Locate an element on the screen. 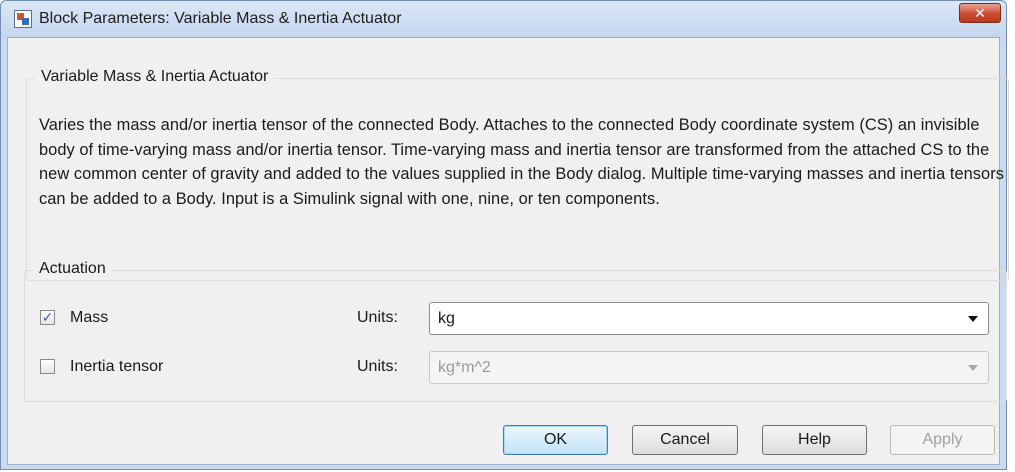 This screenshot has width=1015, height=472. mass-units-select: kg is located at coordinates (709, 318).